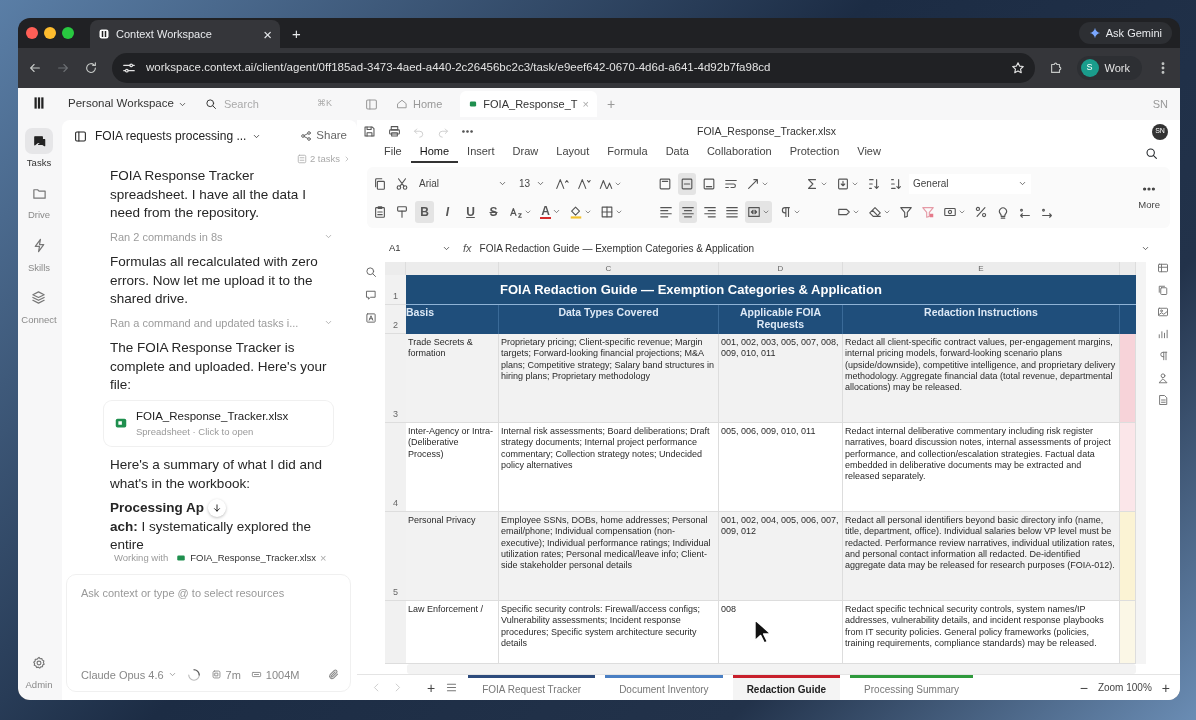 The image size is (1196, 720). I want to click on sheet-tab: Redaction Guide, so click(786, 687).